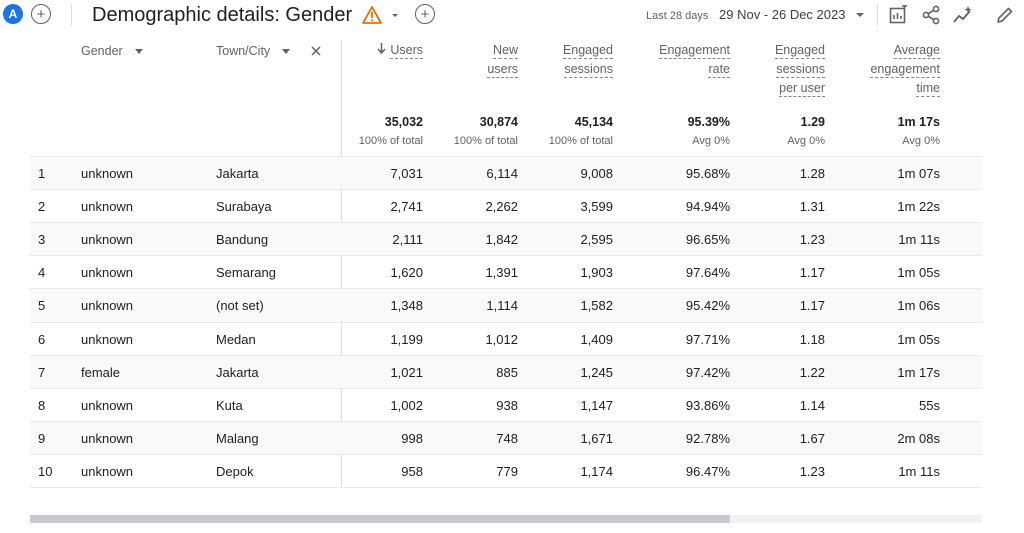 The height and width of the screenshot is (533, 1024). I want to click on cell-new-users: 779, so click(507, 471).